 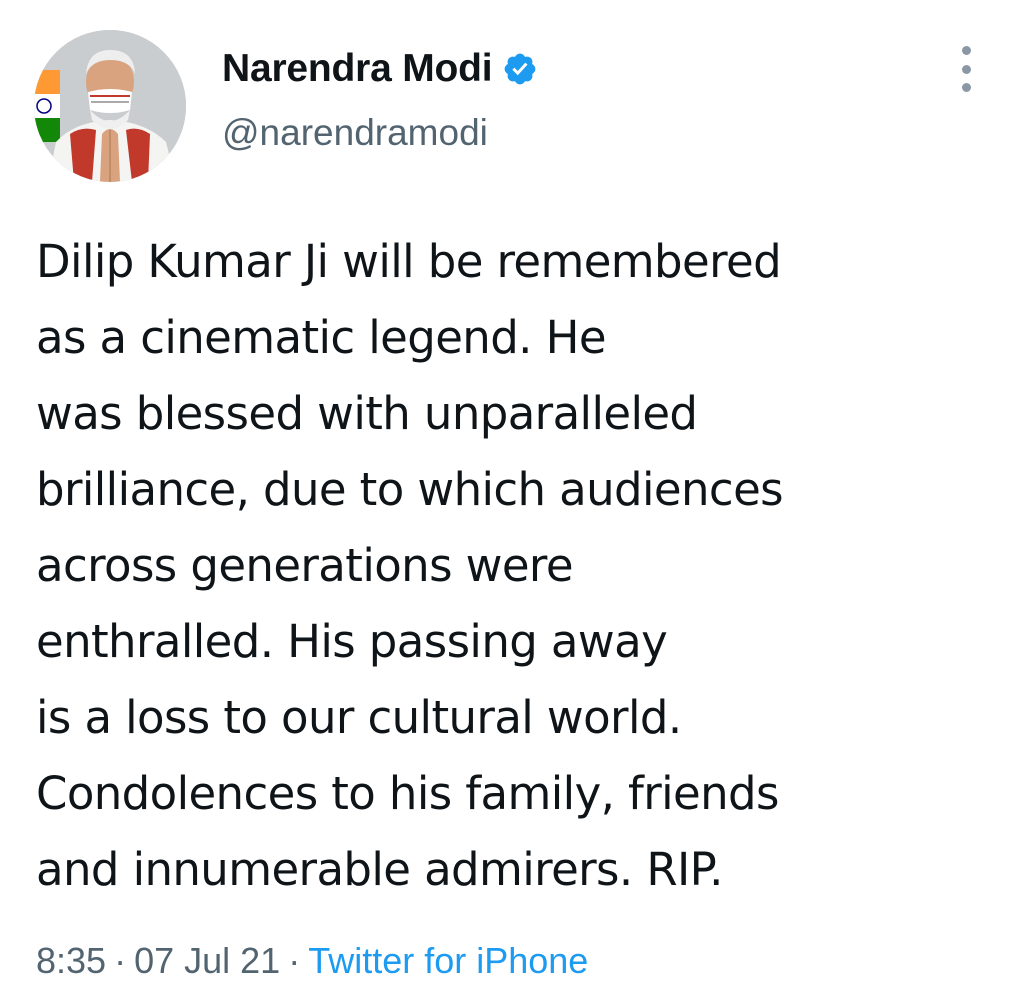 What do you see at coordinates (409, 261) in the screenshot?
I see `tweet-text-line: Dilip Kumar Ji will be remembered` at bounding box center [409, 261].